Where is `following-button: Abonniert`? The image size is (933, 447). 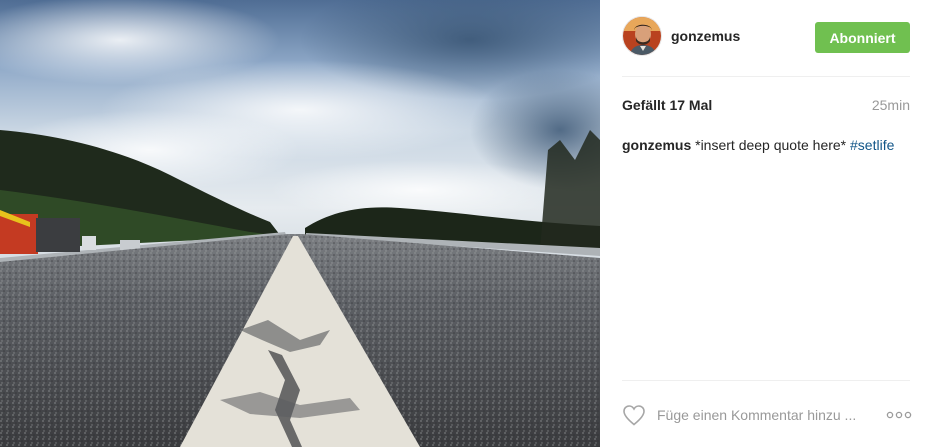 following-button: Abonniert is located at coordinates (862, 37).